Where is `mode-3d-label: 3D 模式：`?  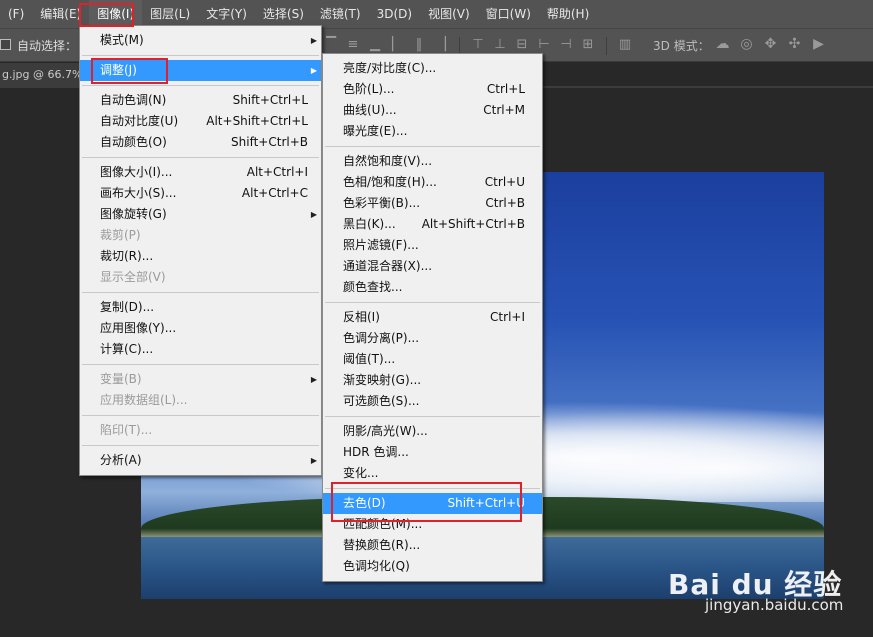
mode-3d-label: 3D 模式： is located at coordinates (681, 46).